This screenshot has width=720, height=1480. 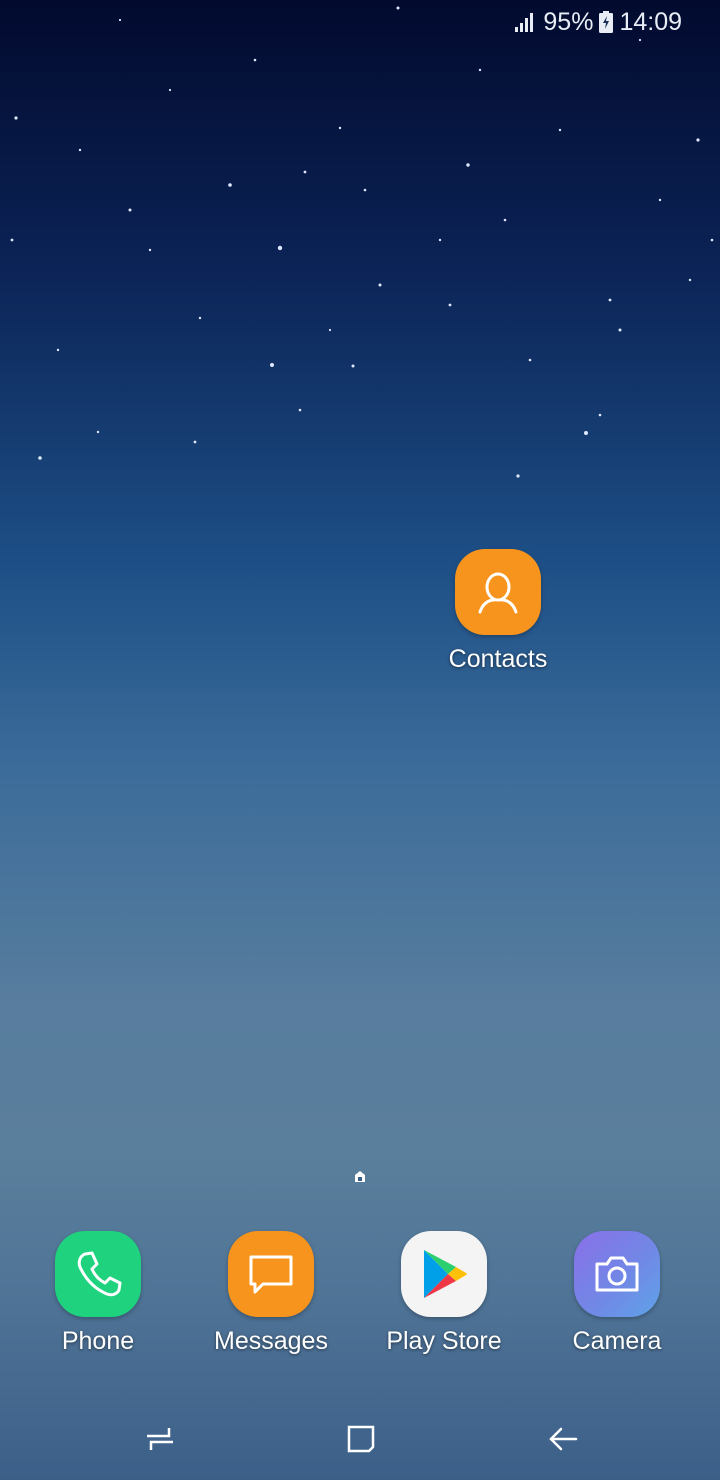 I want to click on battery-charging-icon, so click(x=606, y=22).